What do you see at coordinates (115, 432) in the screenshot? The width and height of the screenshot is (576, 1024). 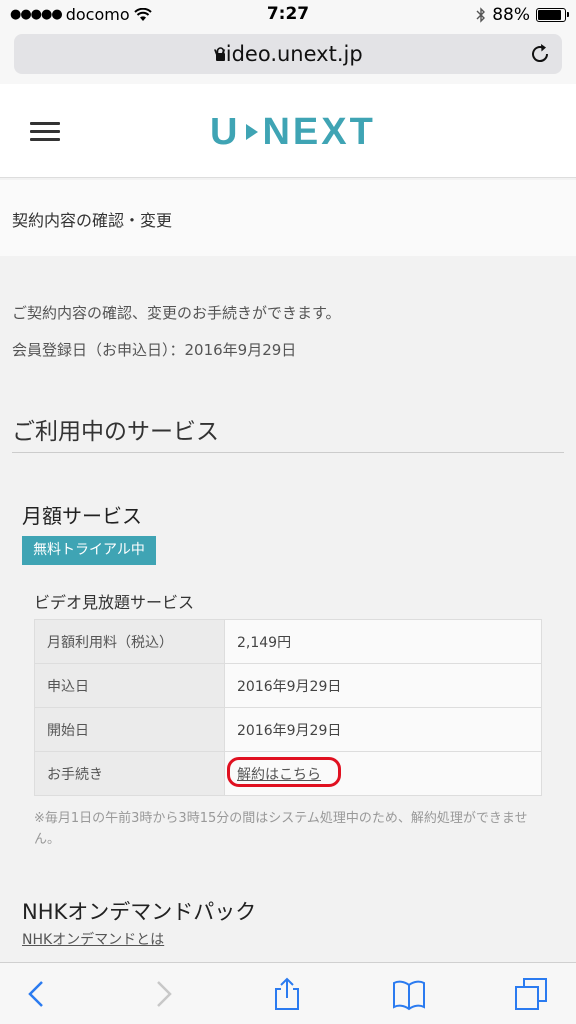 I see `section-title: ご利用中のサービス` at bounding box center [115, 432].